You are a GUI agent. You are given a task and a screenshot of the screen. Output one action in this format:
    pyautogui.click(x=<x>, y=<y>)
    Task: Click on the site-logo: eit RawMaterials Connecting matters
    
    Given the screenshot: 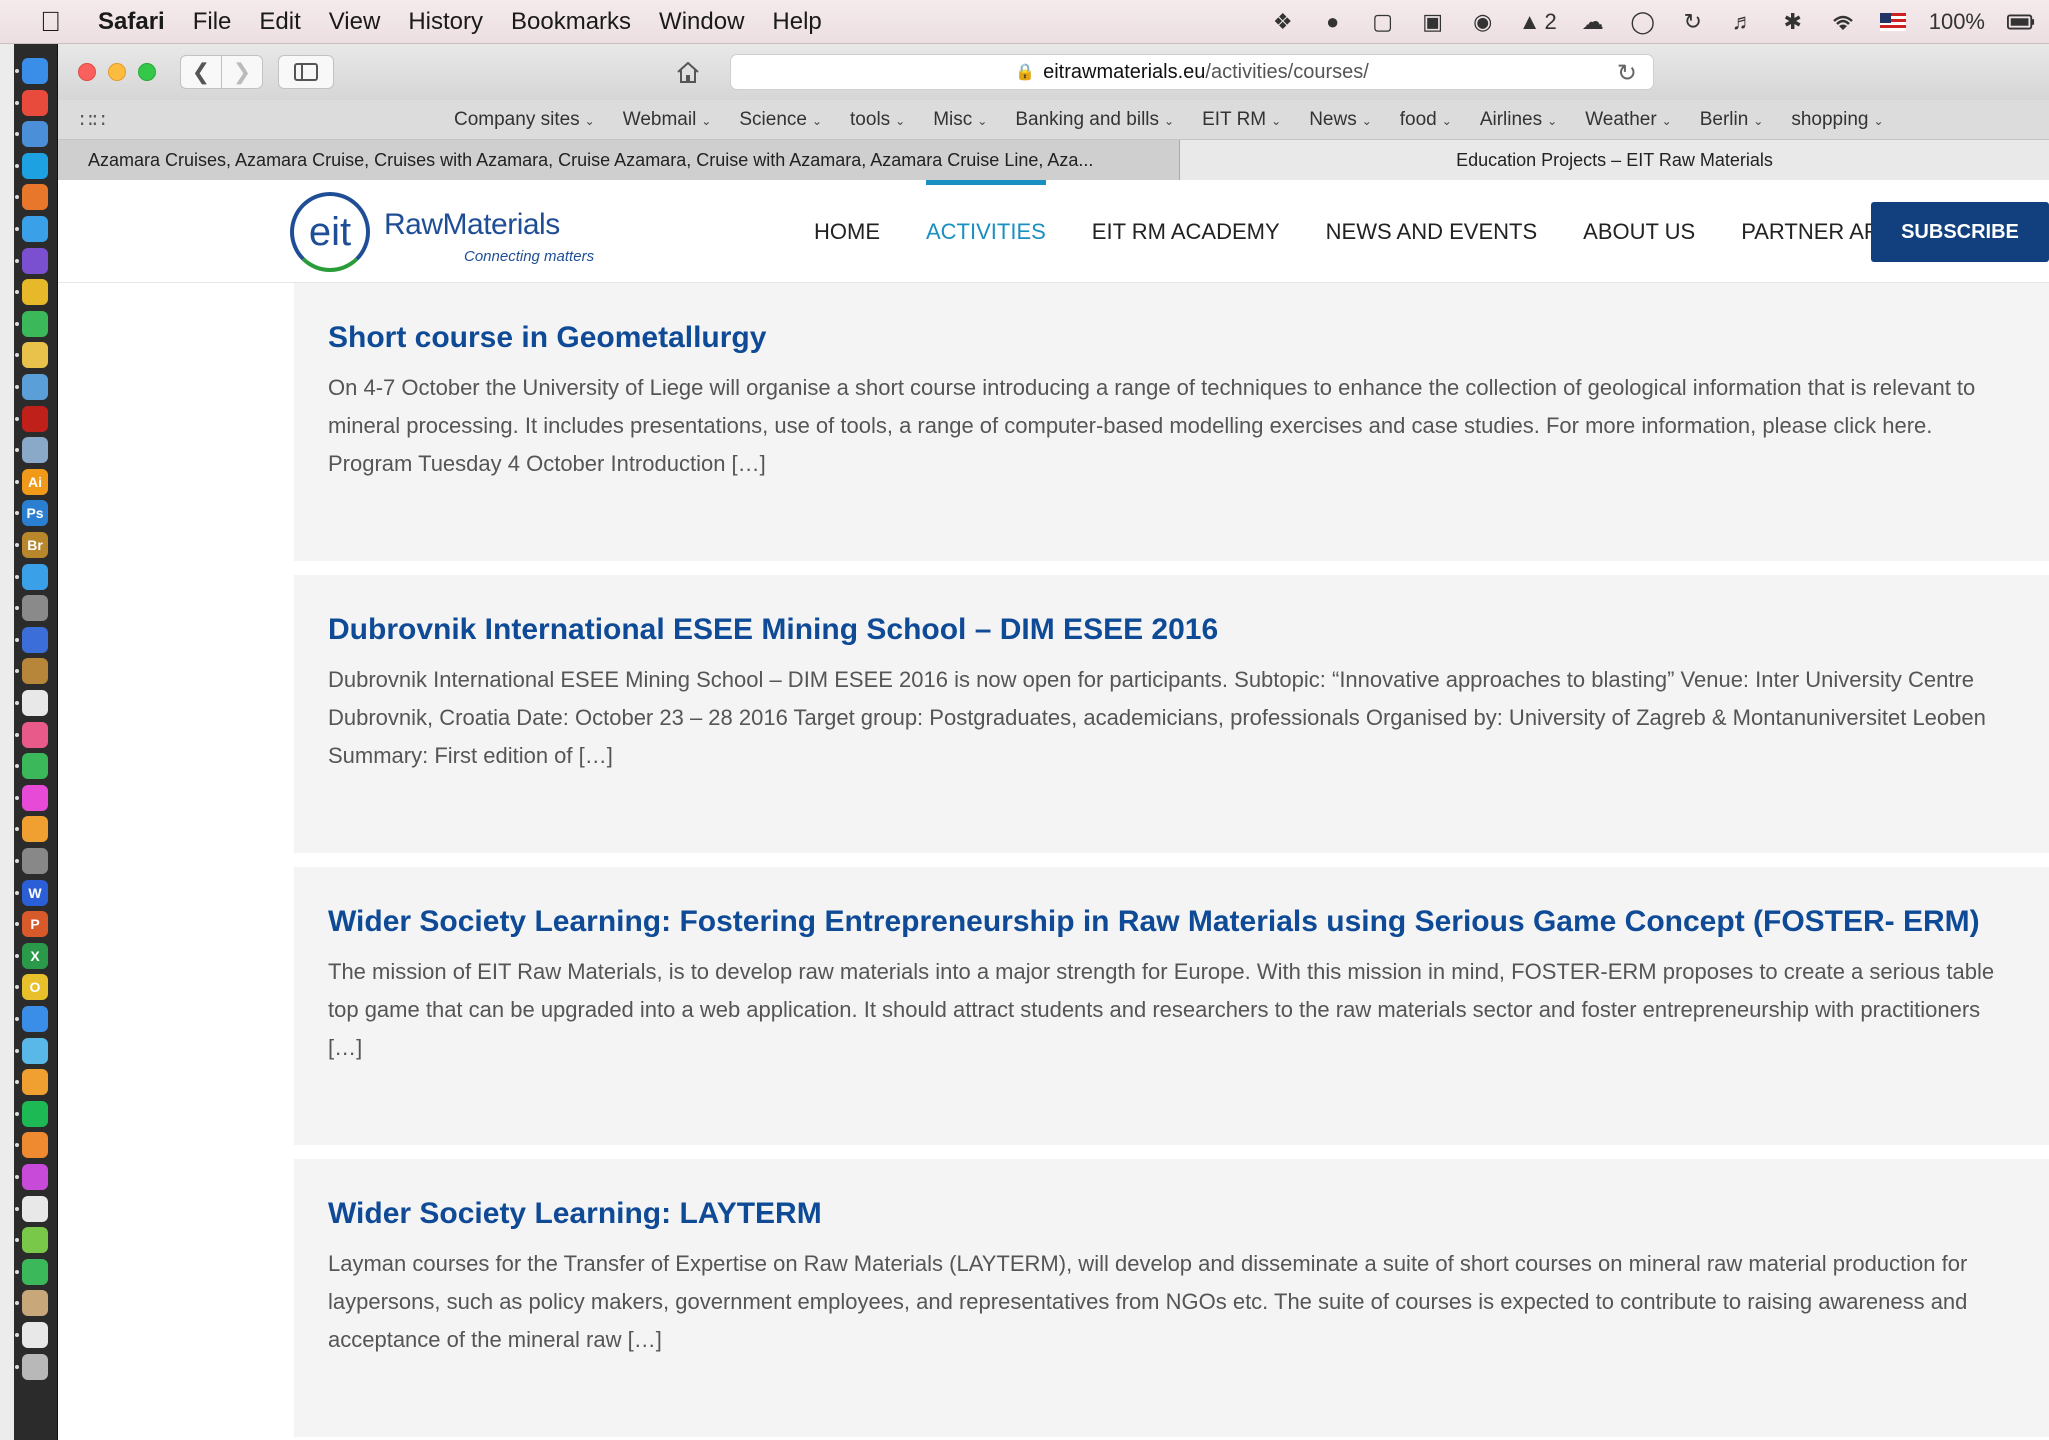 What is the action you would take?
    pyautogui.click(x=455, y=232)
    